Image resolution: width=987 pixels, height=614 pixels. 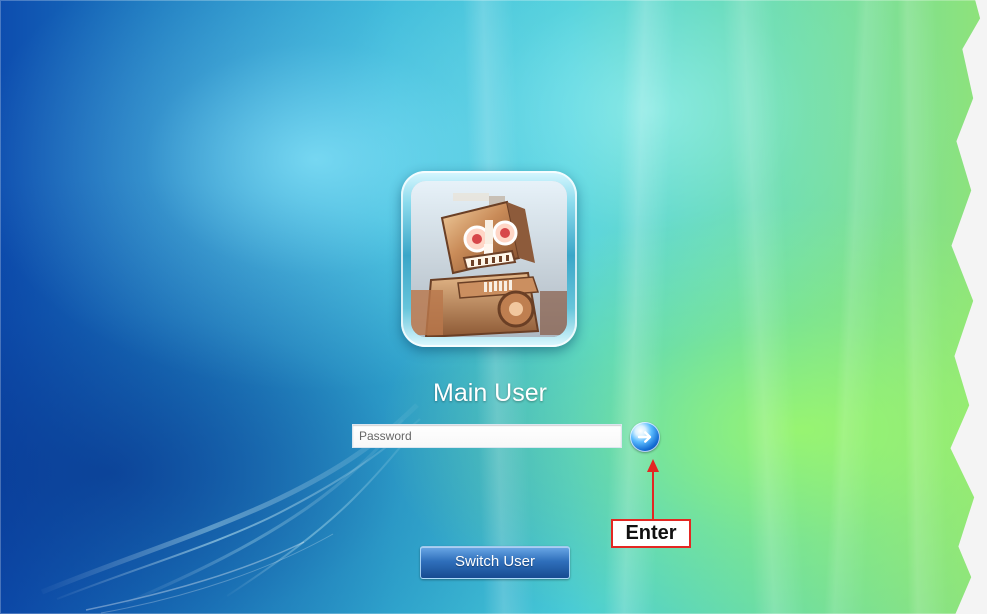 I want to click on user-avatar-frame, so click(x=489, y=259).